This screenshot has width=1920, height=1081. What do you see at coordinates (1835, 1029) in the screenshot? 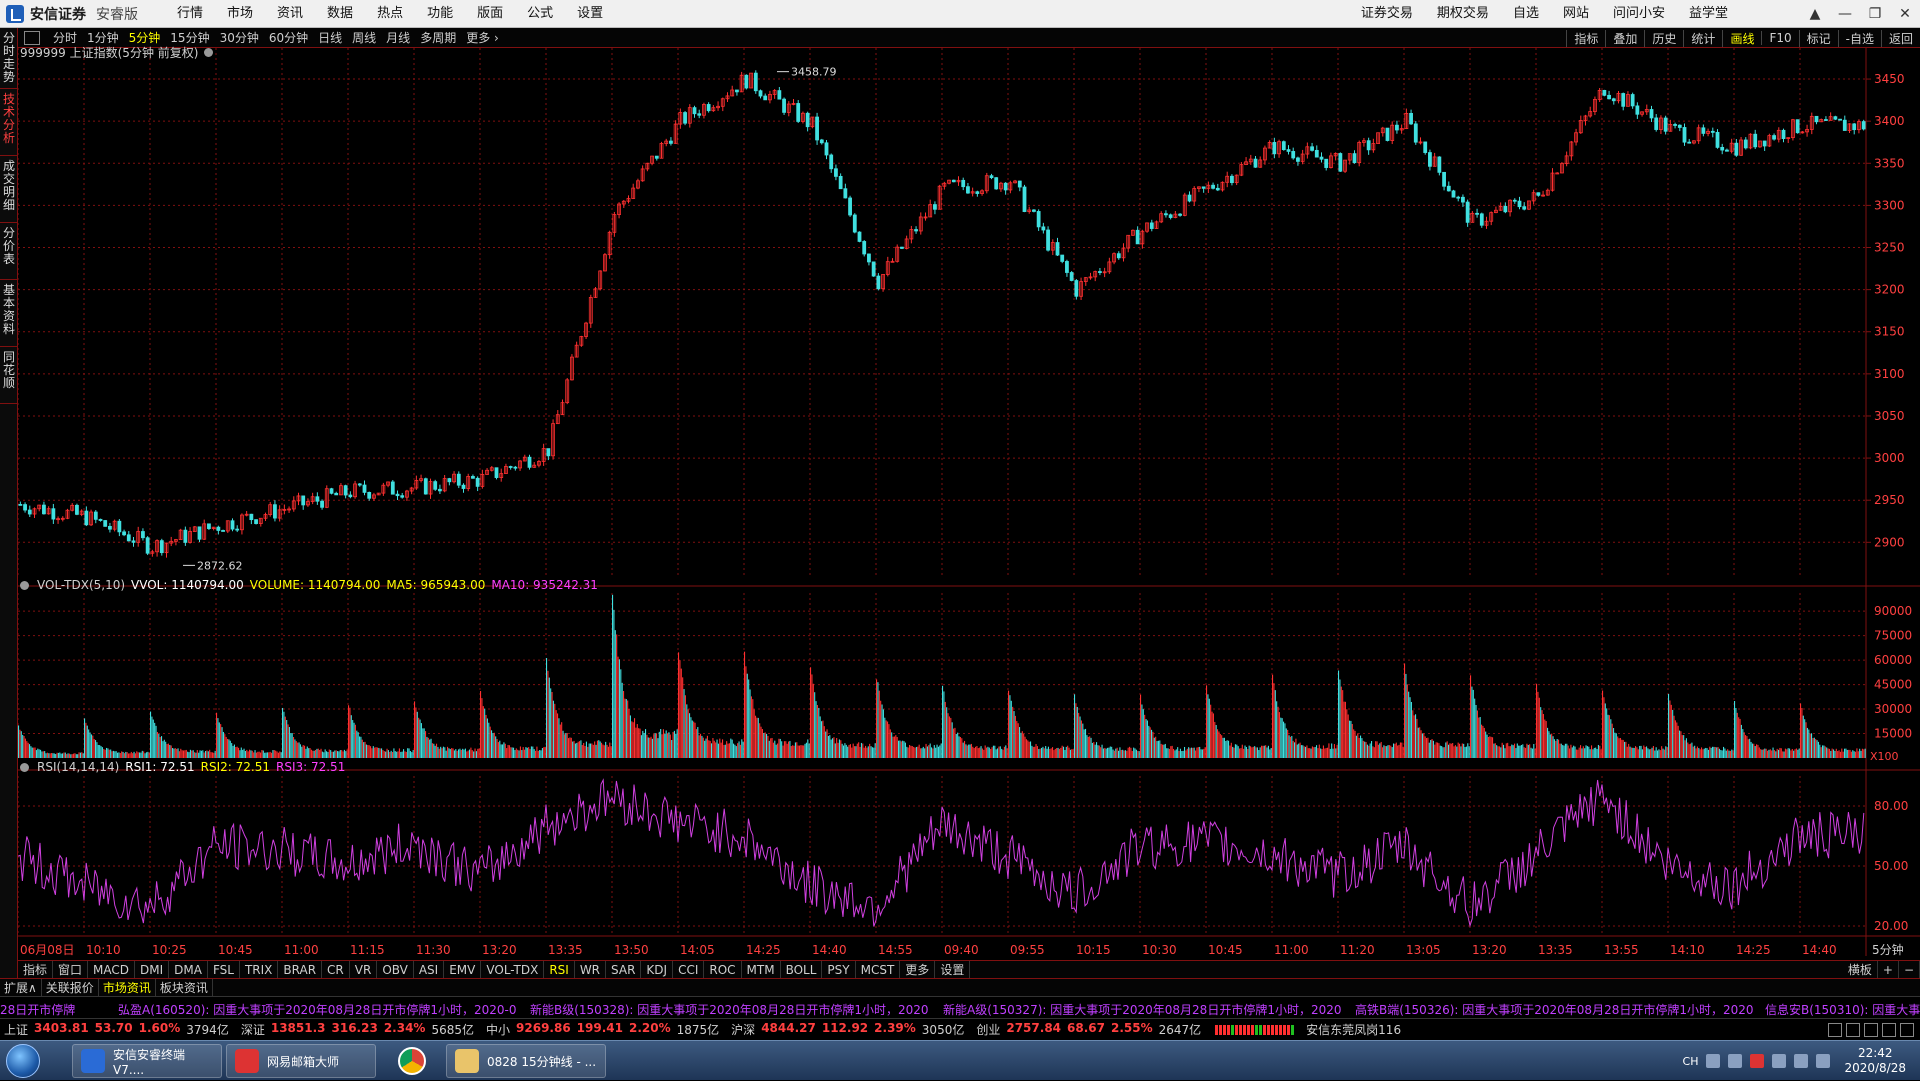
I see `layout-icon` at bounding box center [1835, 1029].